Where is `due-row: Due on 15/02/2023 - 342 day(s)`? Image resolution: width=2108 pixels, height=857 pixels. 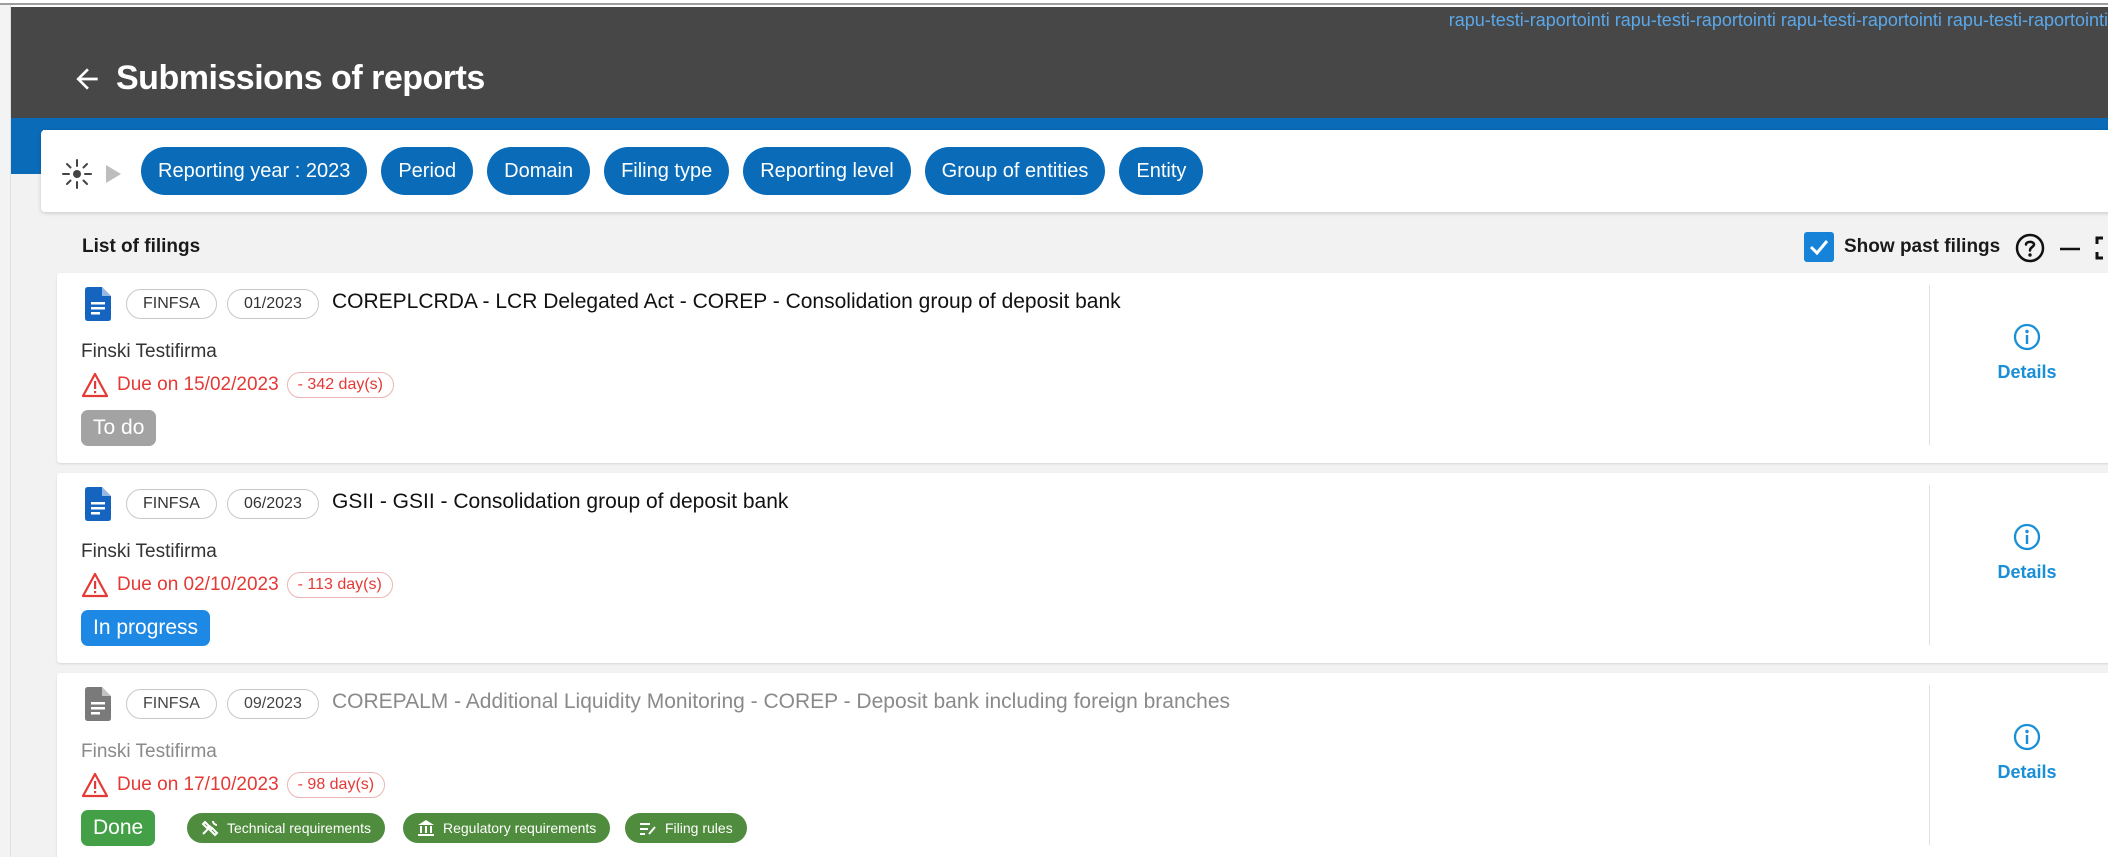
due-row: Due on 15/02/2023 - 342 day(s) is located at coordinates (238, 385).